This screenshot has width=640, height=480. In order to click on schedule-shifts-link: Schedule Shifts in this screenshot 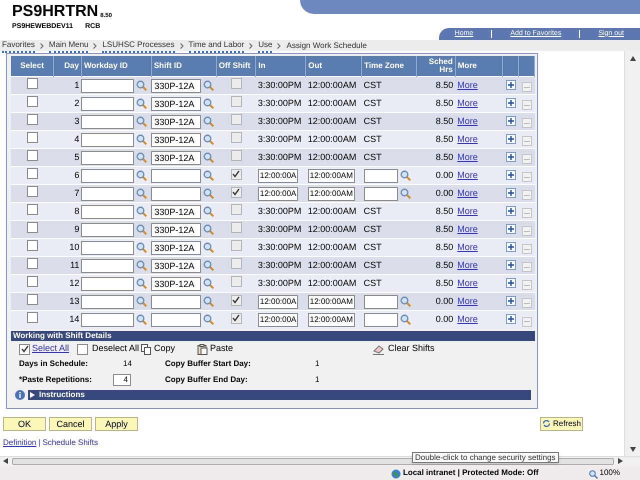, I will do `click(70, 442)`.